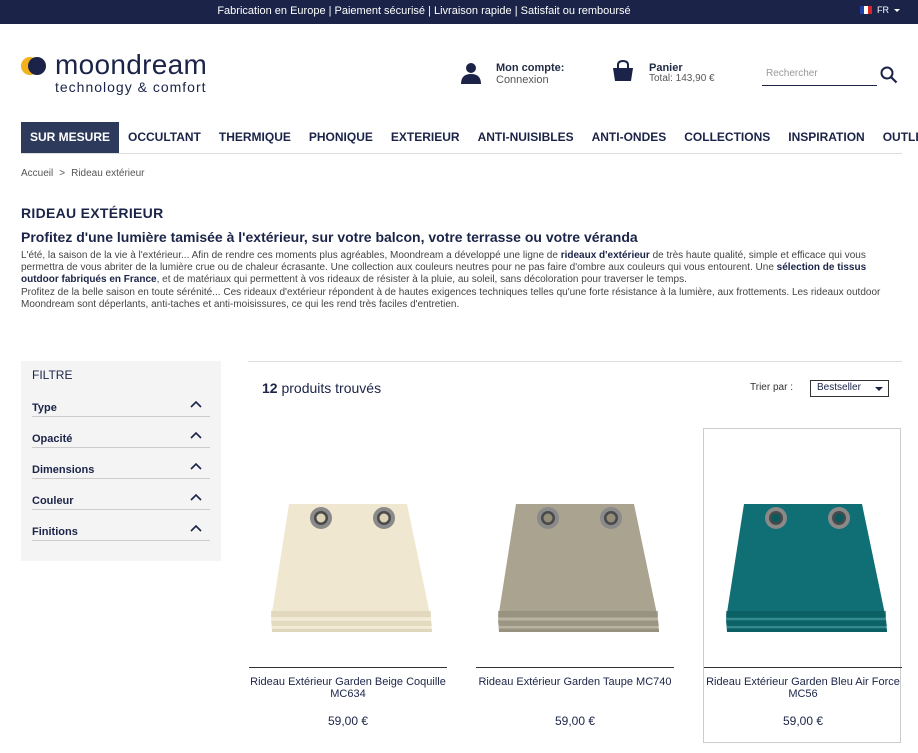 This screenshot has width=918, height=753. I want to click on results-count-number: 12, so click(270, 388).